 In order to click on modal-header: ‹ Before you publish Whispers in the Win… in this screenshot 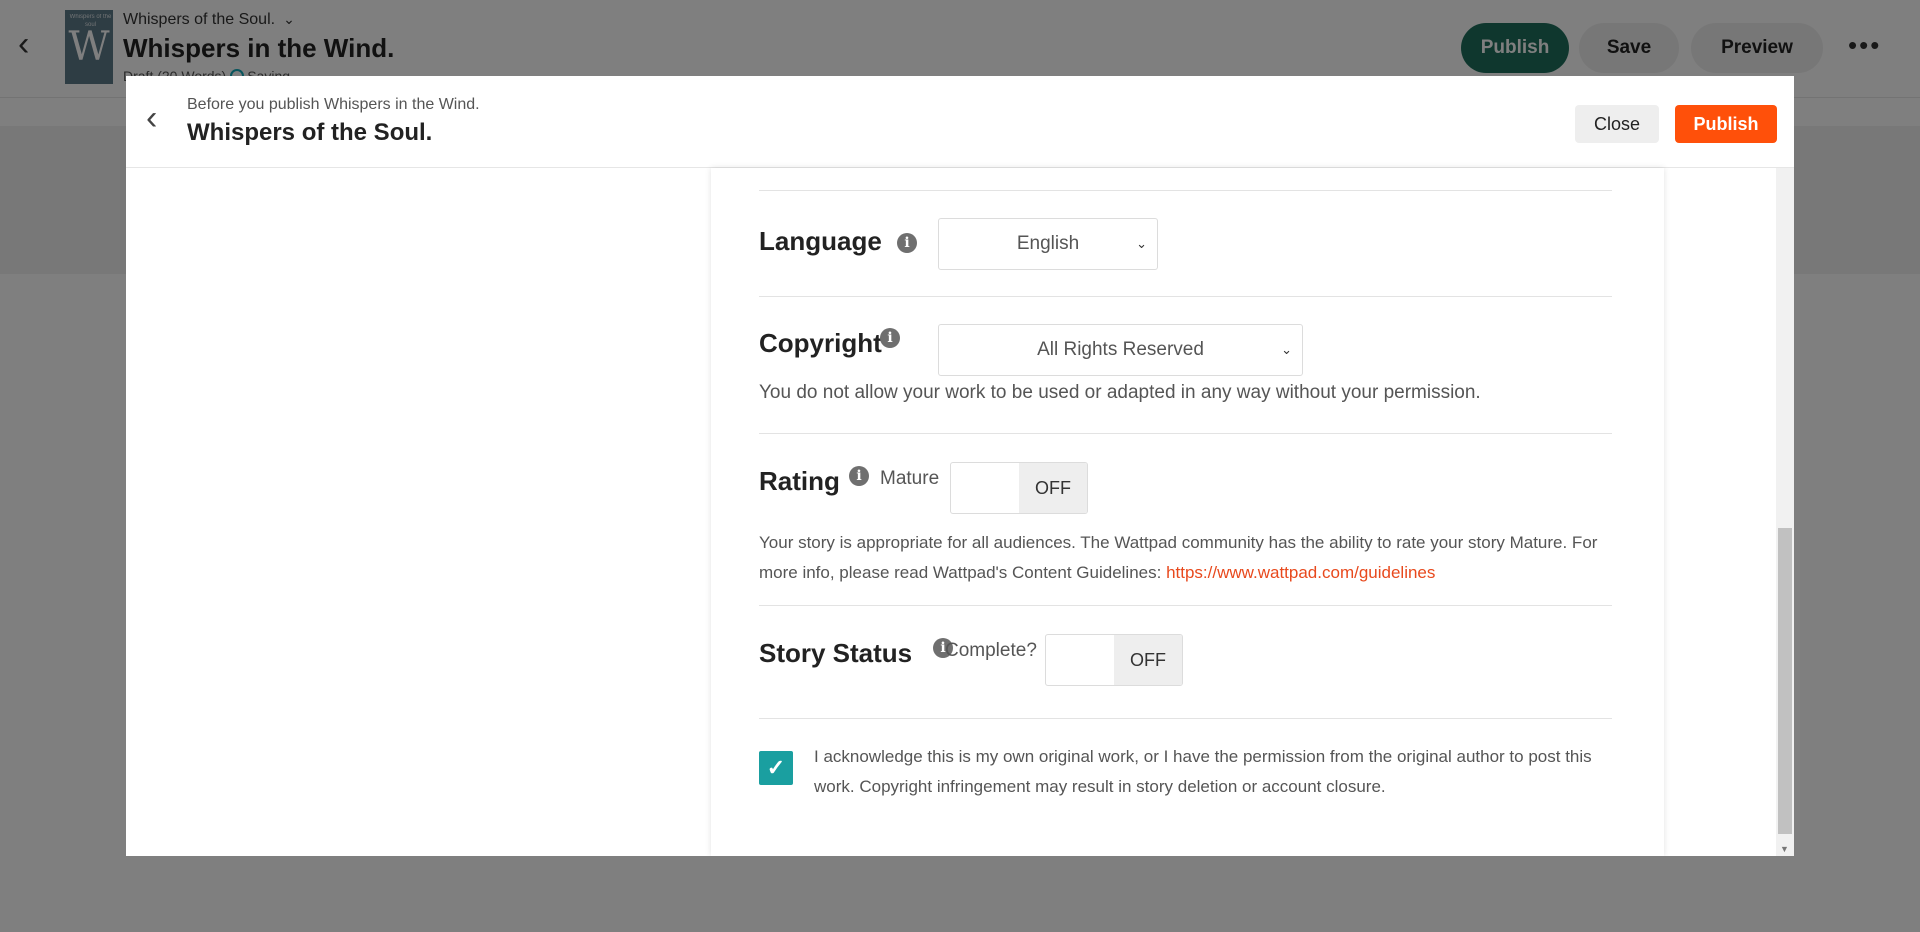, I will do `click(960, 122)`.